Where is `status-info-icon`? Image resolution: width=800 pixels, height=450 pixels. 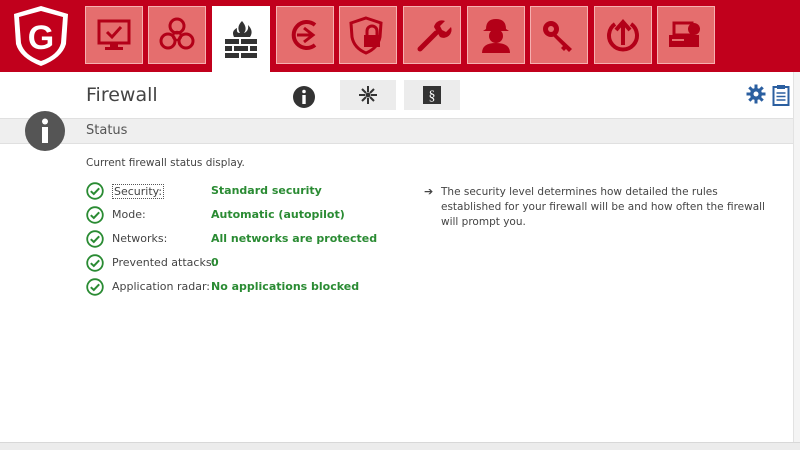
status-info-icon is located at coordinates (304, 97).